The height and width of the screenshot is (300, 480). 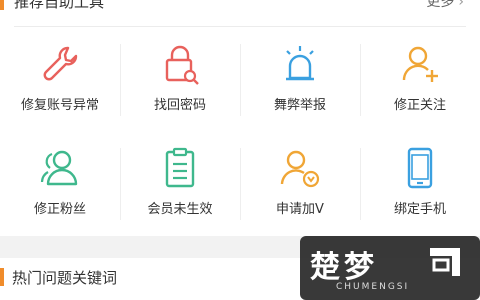 What do you see at coordinates (300, 209) in the screenshot?
I see `tool-label: 申请加V` at bounding box center [300, 209].